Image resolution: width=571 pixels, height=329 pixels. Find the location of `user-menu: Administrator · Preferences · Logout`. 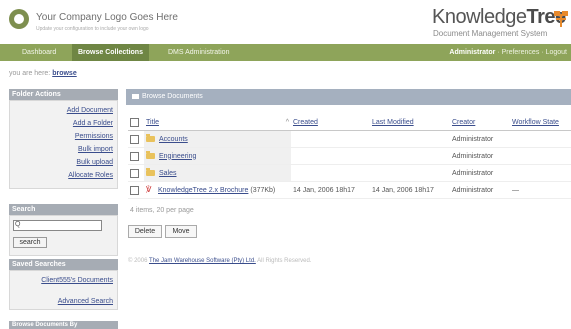

user-menu: Administrator · Preferences · Logout is located at coordinates (508, 52).